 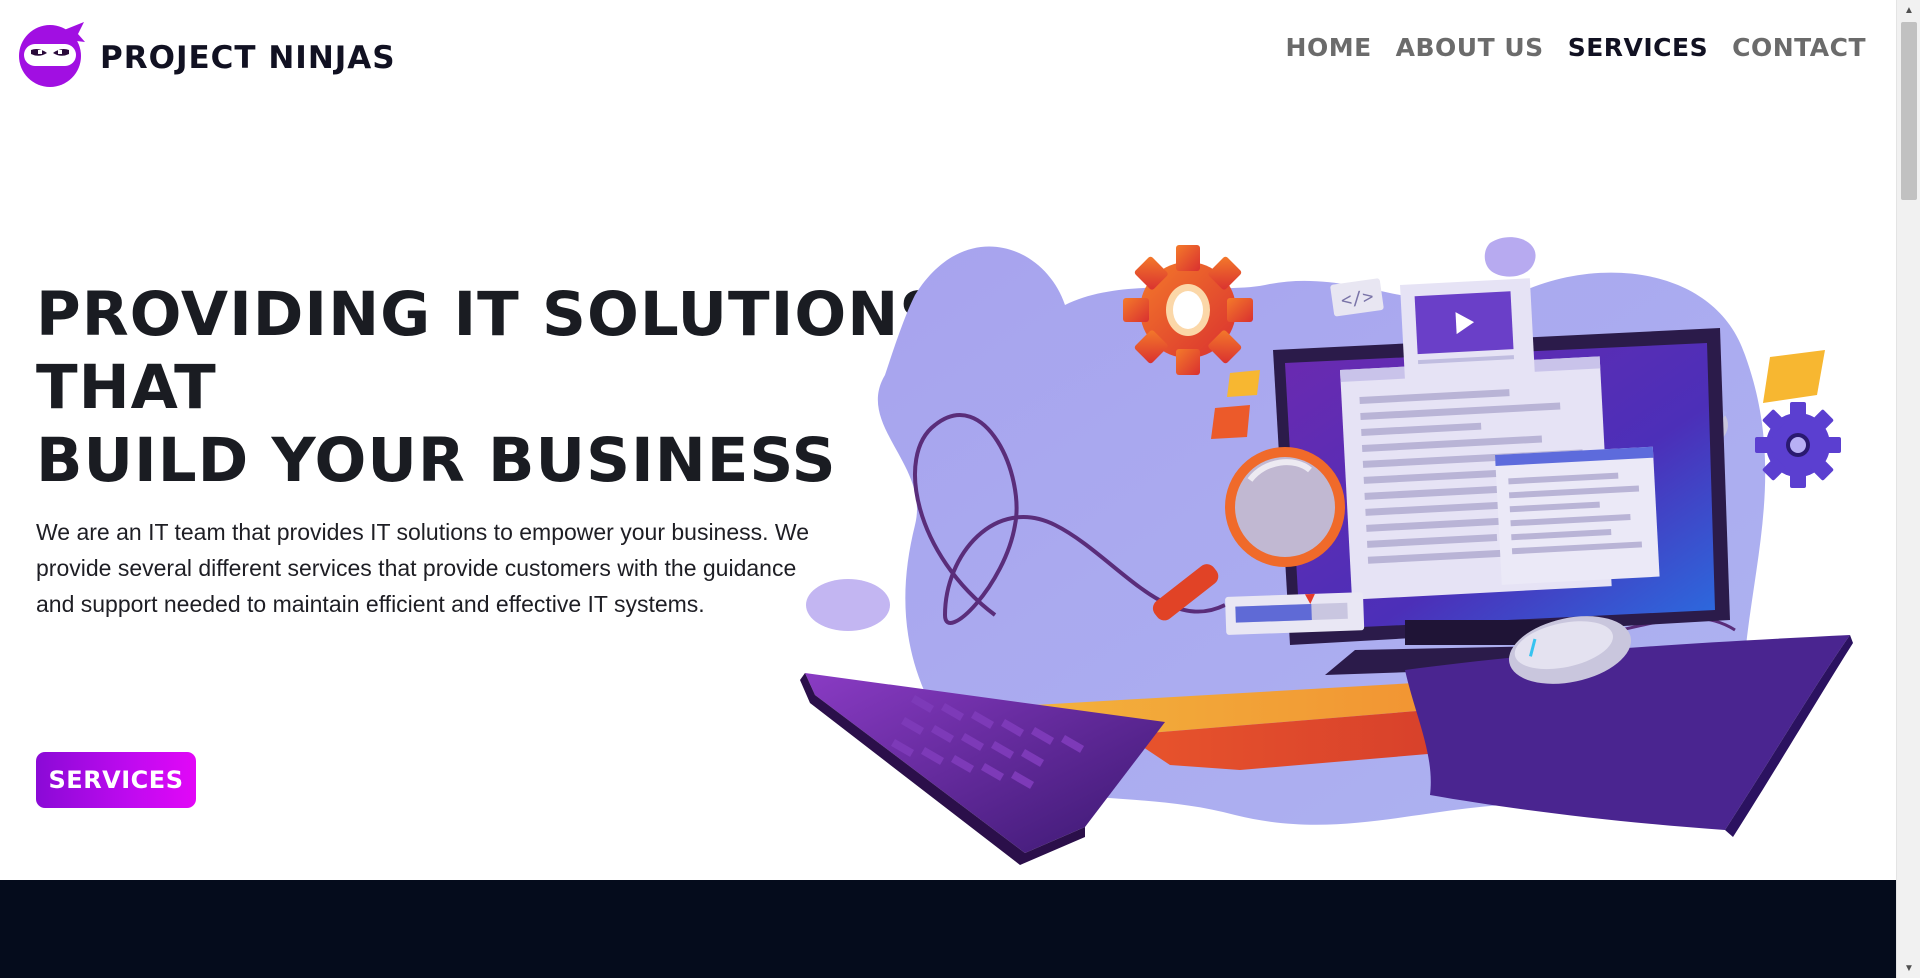 I want to click on hero-title-line-2: BUILD YOUR BUSINESS, so click(x=436, y=460).